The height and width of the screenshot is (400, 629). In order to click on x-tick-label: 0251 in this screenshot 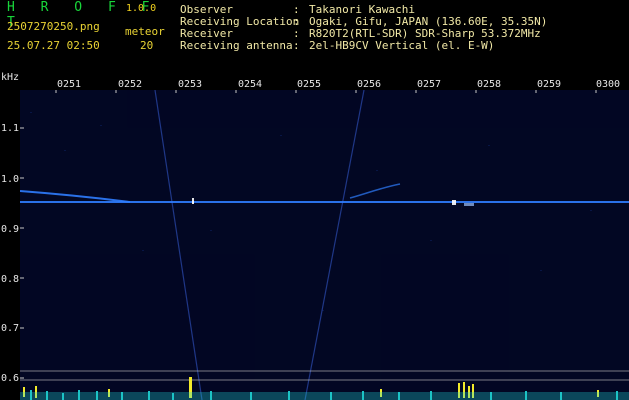, I will do `click(69, 84)`.